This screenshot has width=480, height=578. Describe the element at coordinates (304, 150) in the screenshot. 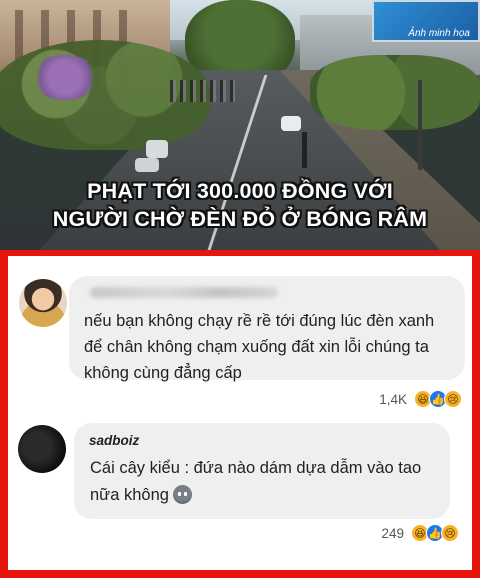

I see `traffic-light` at that location.